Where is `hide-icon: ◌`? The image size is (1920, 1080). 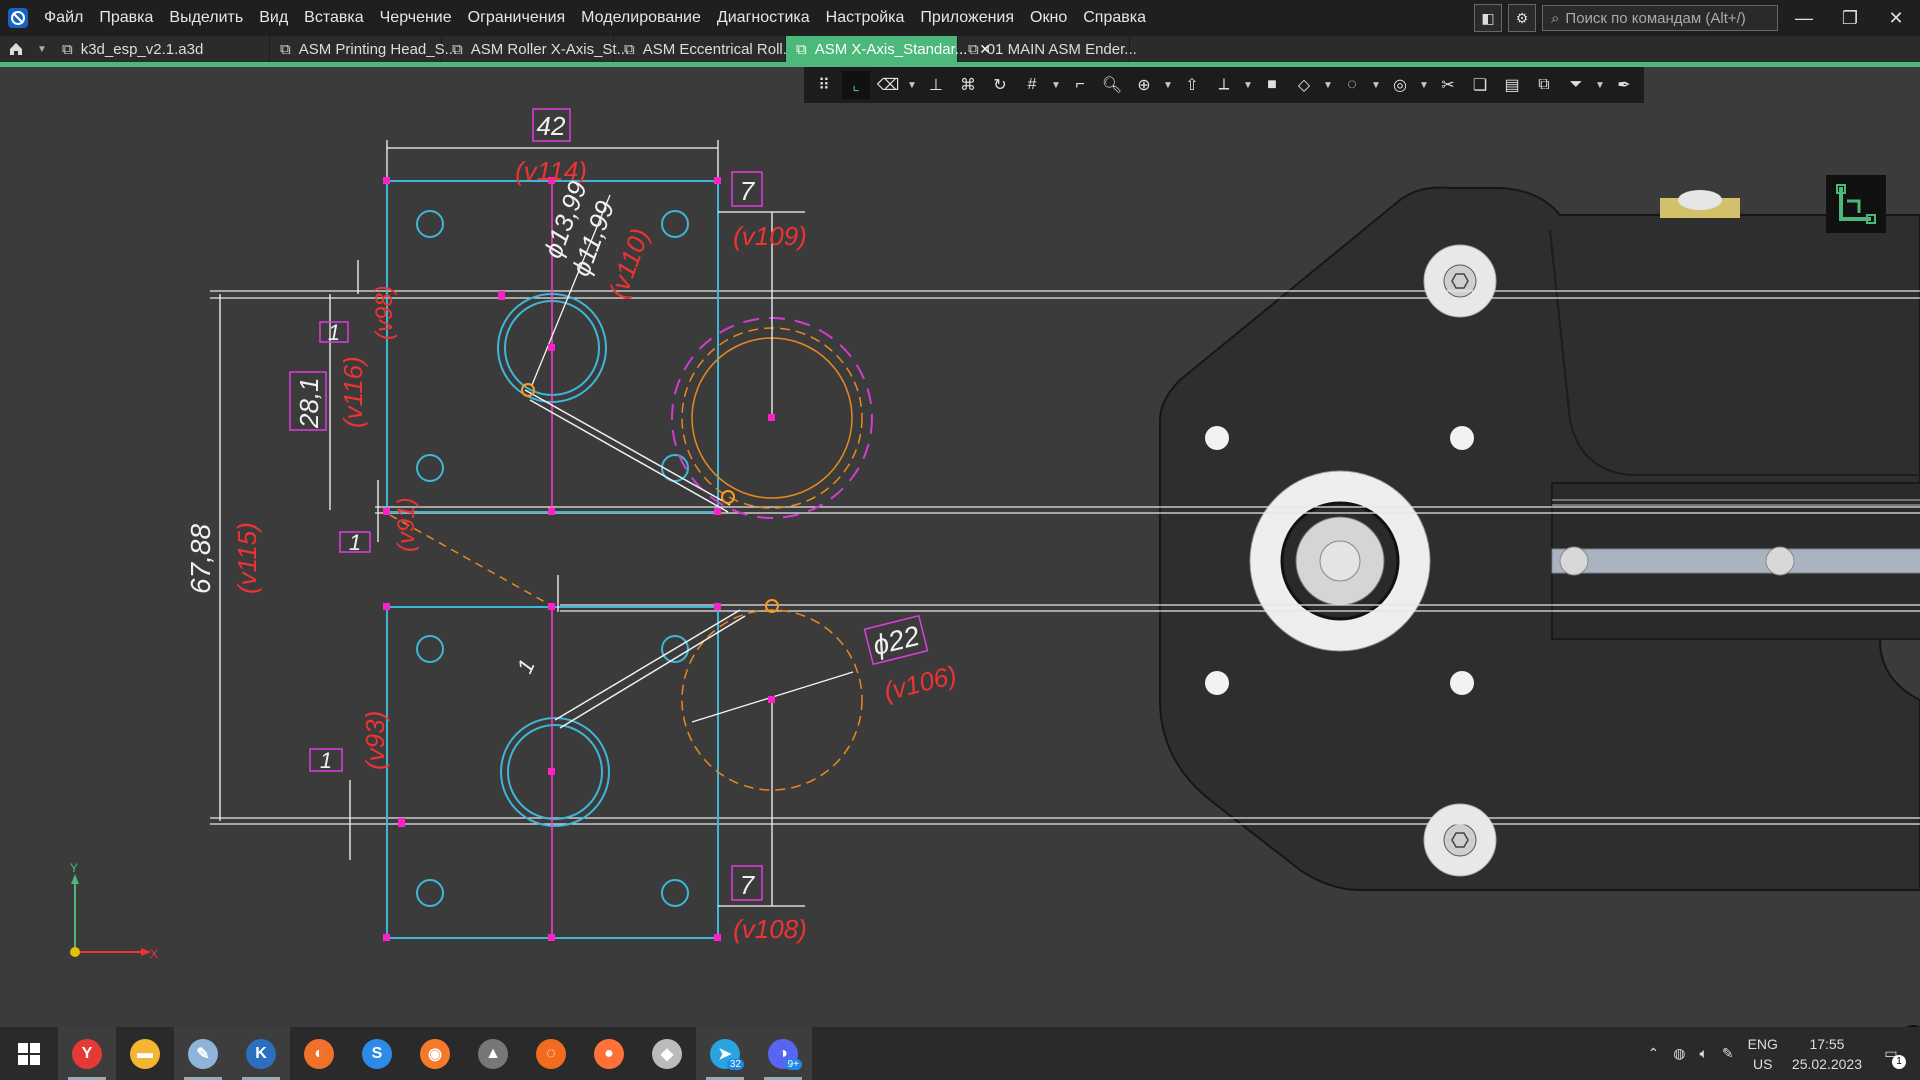
hide-icon: ◌ is located at coordinates (1352, 85).